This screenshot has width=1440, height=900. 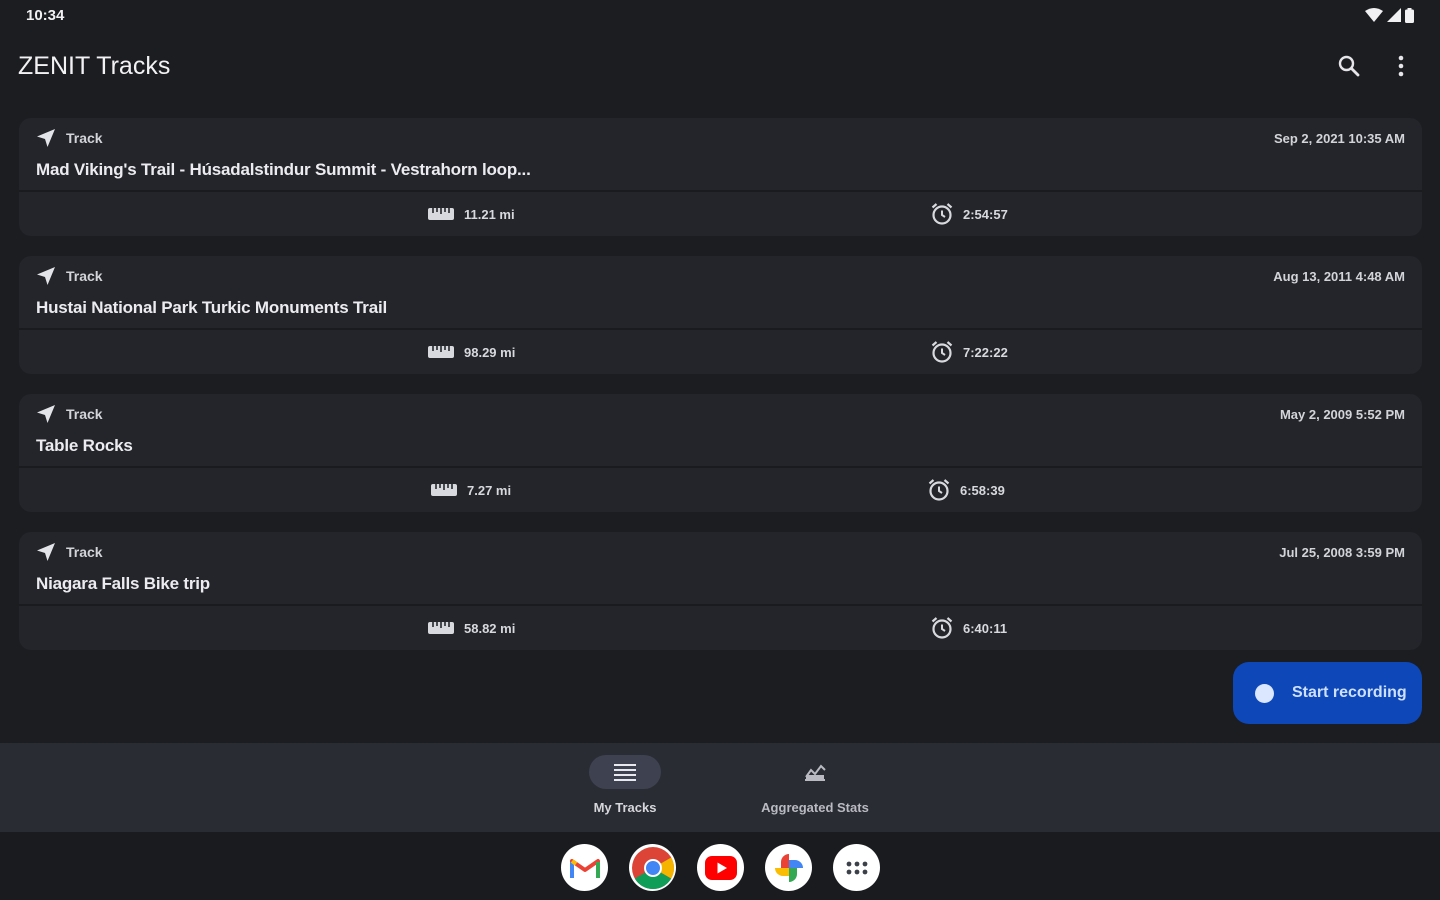 What do you see at coordinates (1409, 15) in the screenshot?
I see `battery-icon` at bounding box center [1409, 15].